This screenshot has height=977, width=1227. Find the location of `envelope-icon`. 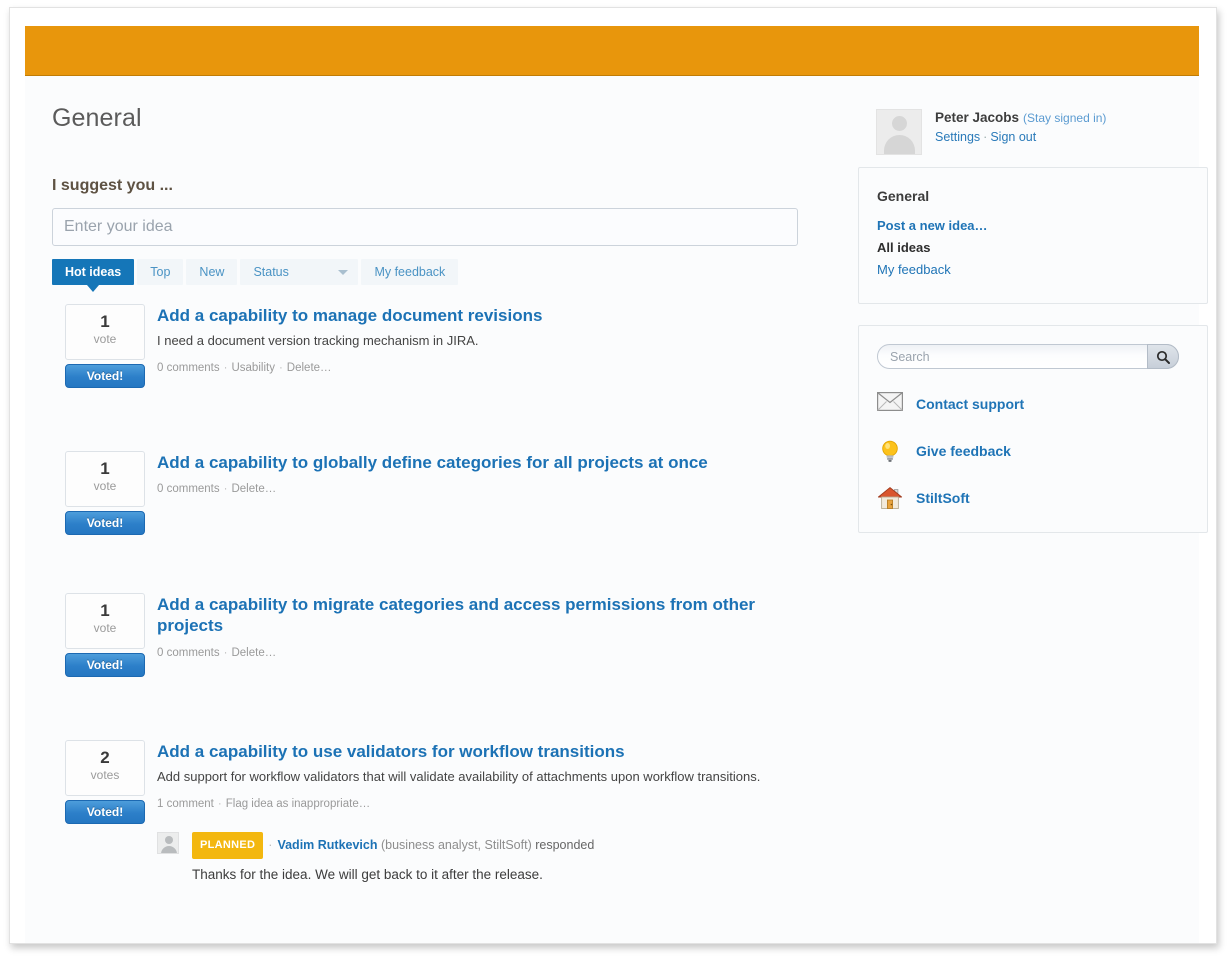

envelope-icon is located at coordinates (890, 404).